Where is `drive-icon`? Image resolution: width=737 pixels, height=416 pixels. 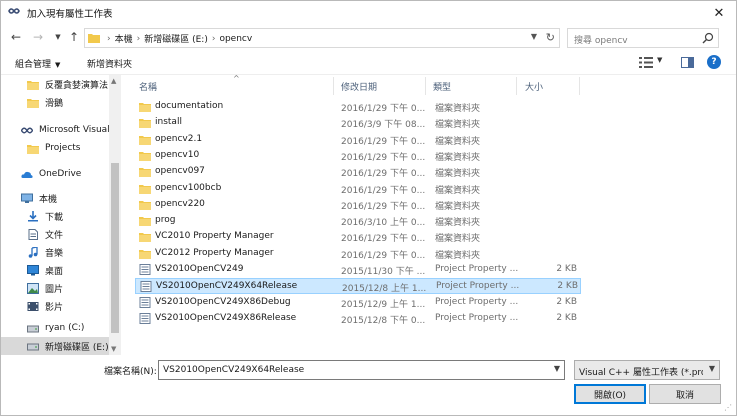
drive-icon is located at coordinates (33, 328).